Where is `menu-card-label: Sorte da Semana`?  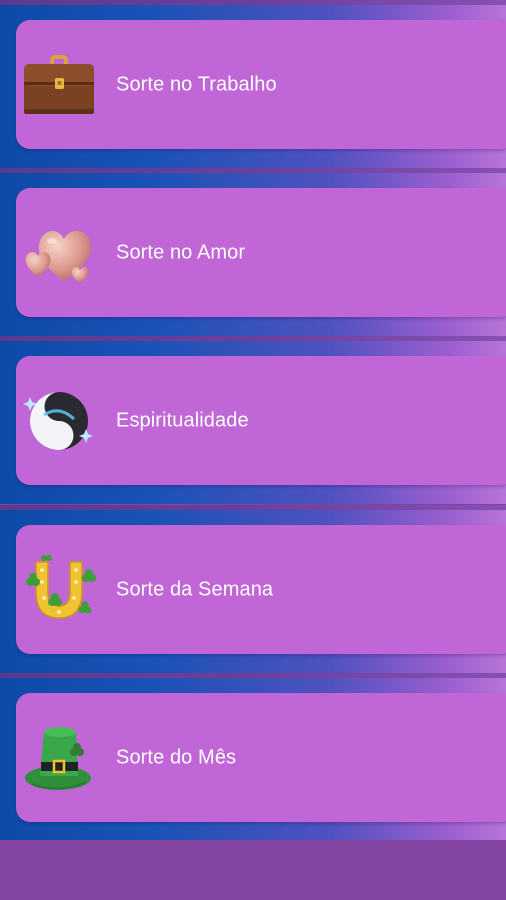 menu-card-label: Sorte da Semana is located at coordinates (195, 589).